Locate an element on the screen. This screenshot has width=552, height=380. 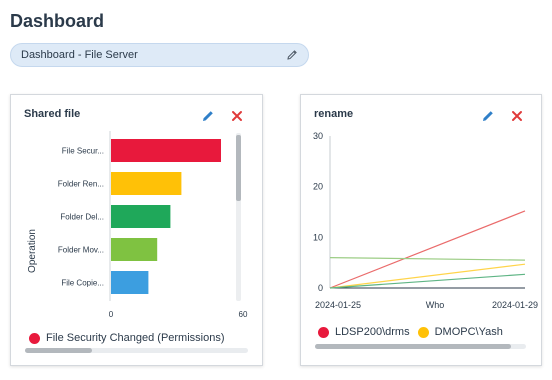
legend-item: File Security Changed (Permissions) is located at coordinates (127, 338).